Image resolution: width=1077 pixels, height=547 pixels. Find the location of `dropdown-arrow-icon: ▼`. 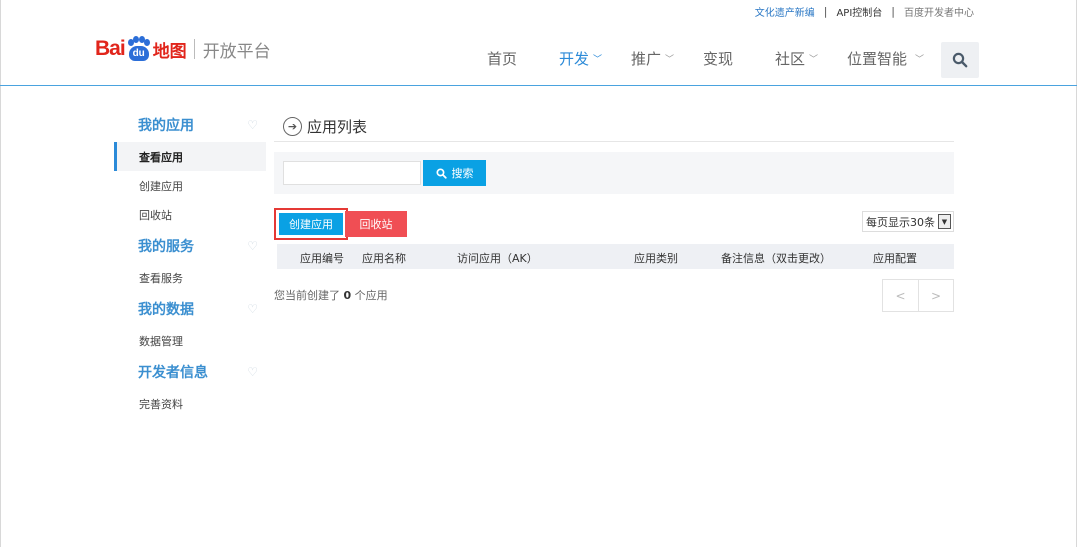

dropdown-arrow-icon: ▼ is located at coordinates (944, 221).